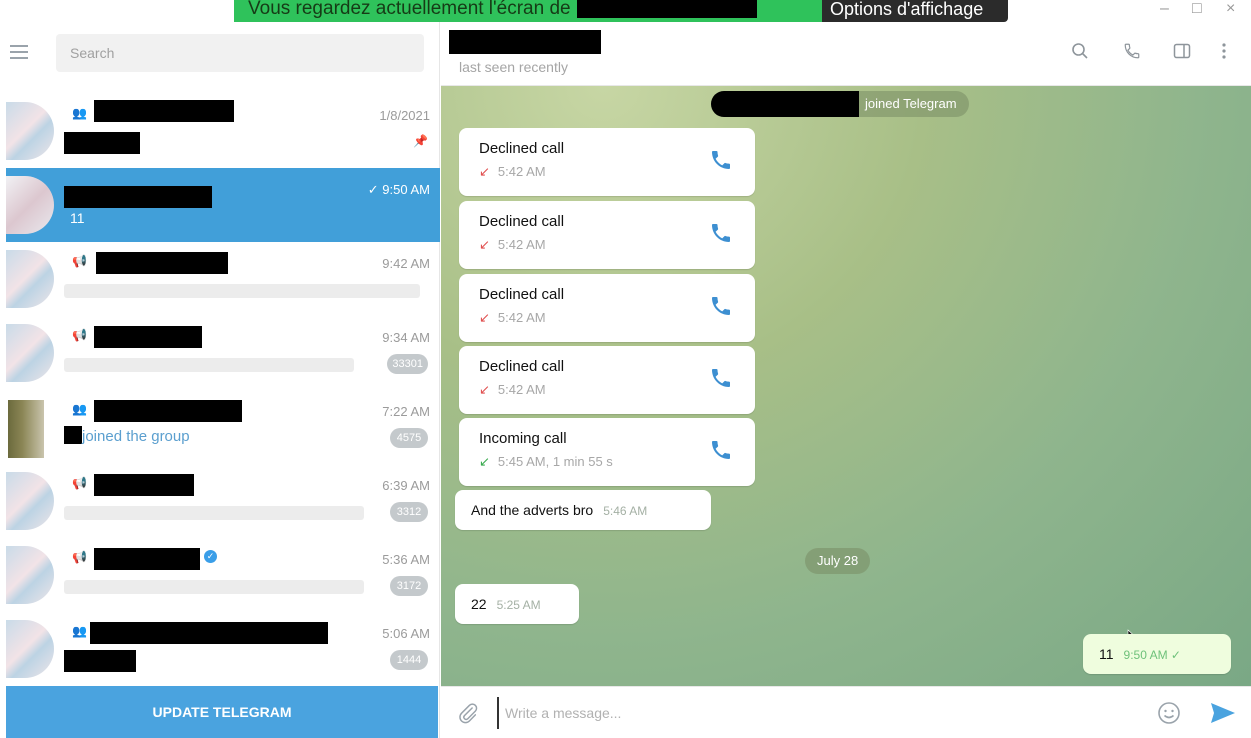 The height and width of the screenshot is (738, 1251). What do you see at coordinates (240, 53) in the screenshot?
I see `search-input: Search` at bounding box center [240, 53].